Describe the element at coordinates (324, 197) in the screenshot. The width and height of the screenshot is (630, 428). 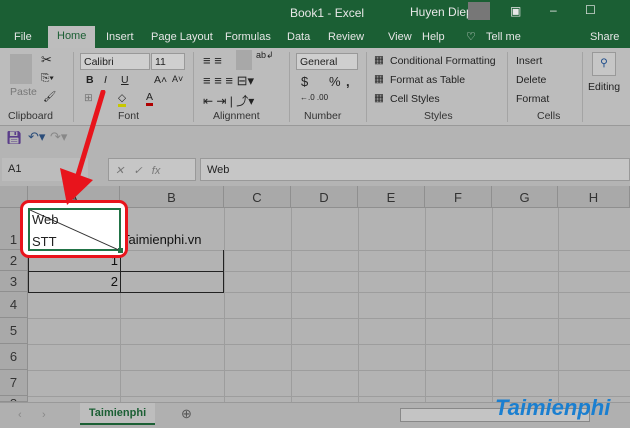
I see `column-header-d: D` at that location.